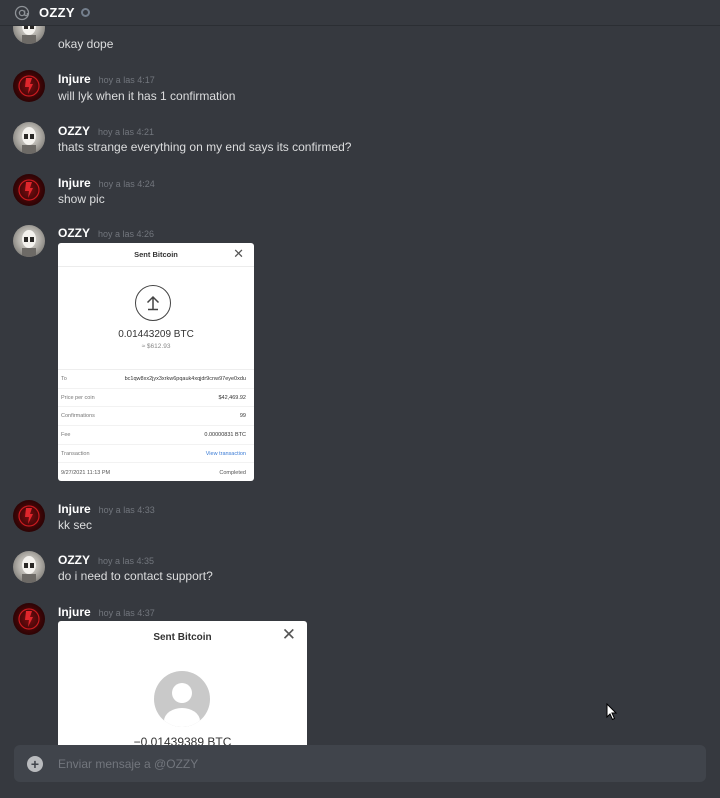 This screenshot has width=720, height=798. What do you see at coordinates (75, 453) in the screenshot?
I see `detail-label: Transaction` at bounding box center [75, 453].